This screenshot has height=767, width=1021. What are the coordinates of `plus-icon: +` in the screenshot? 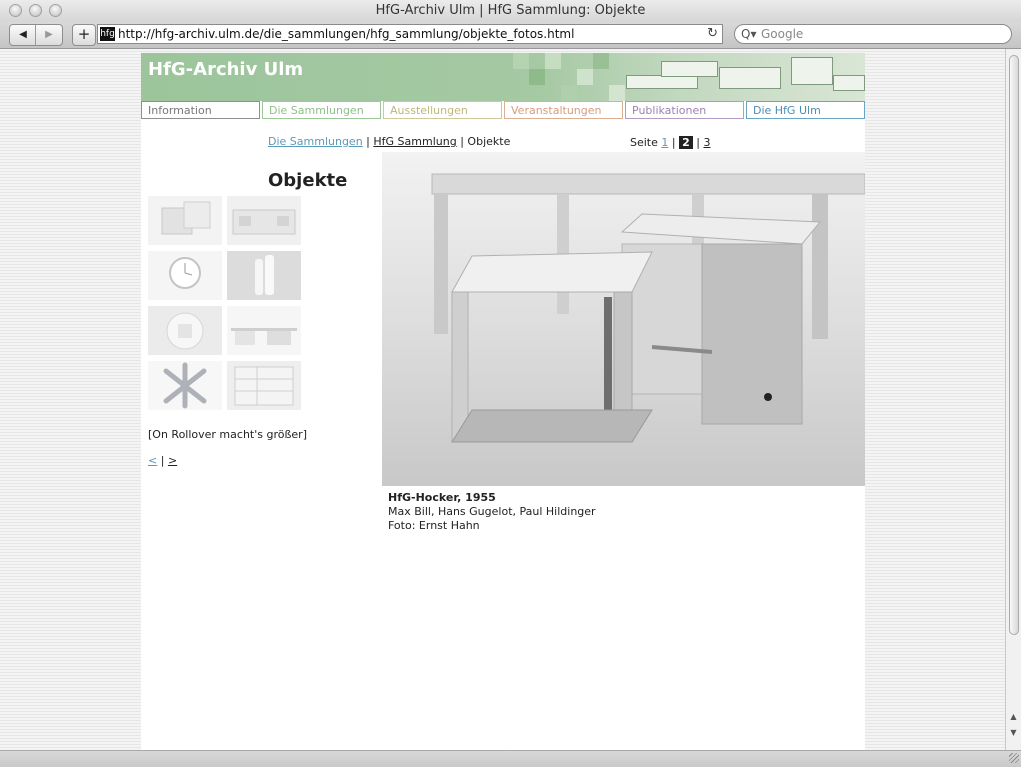 It's located at (84, 34).